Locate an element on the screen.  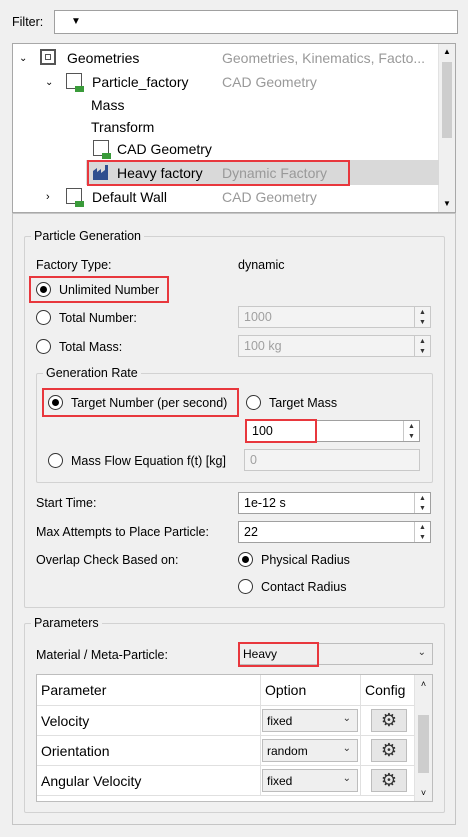
tree-scrollbar: ▲ ▼ is located at coordinates (446, 128).